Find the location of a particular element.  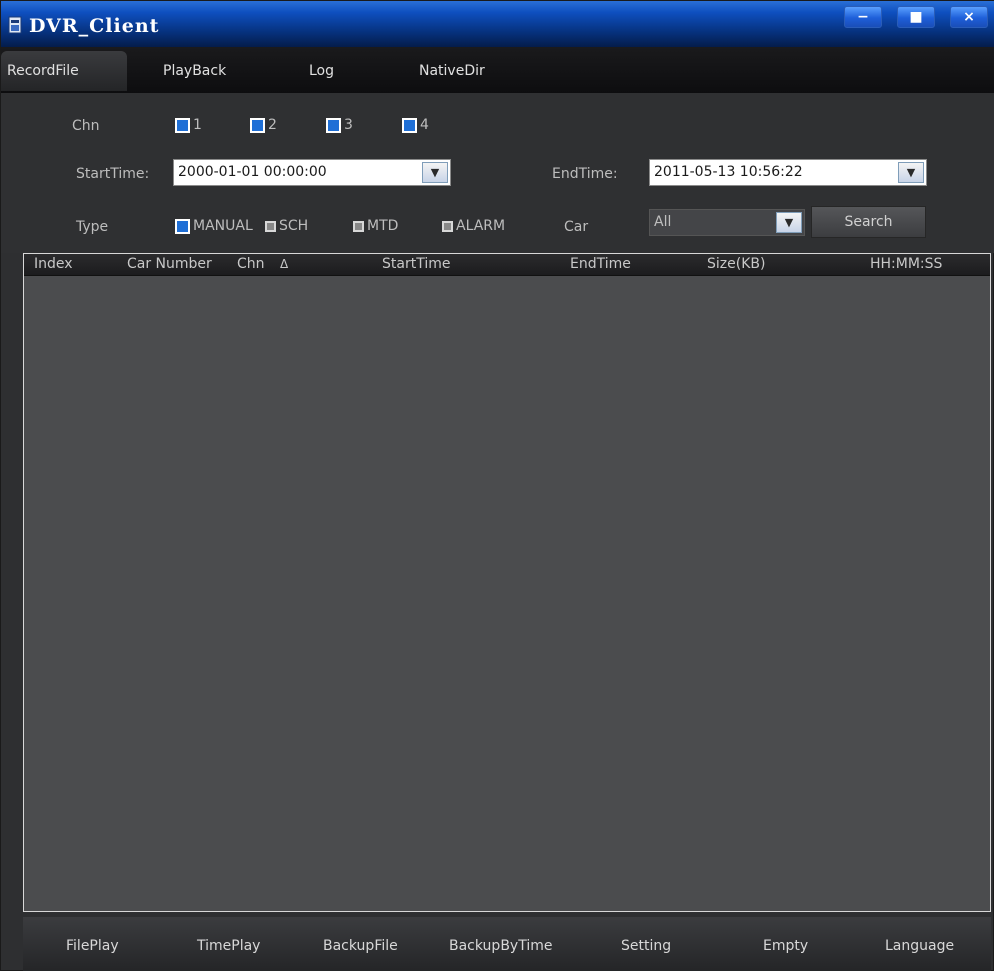

starttime-label: StartTime: is located at coordinates (113, 174).